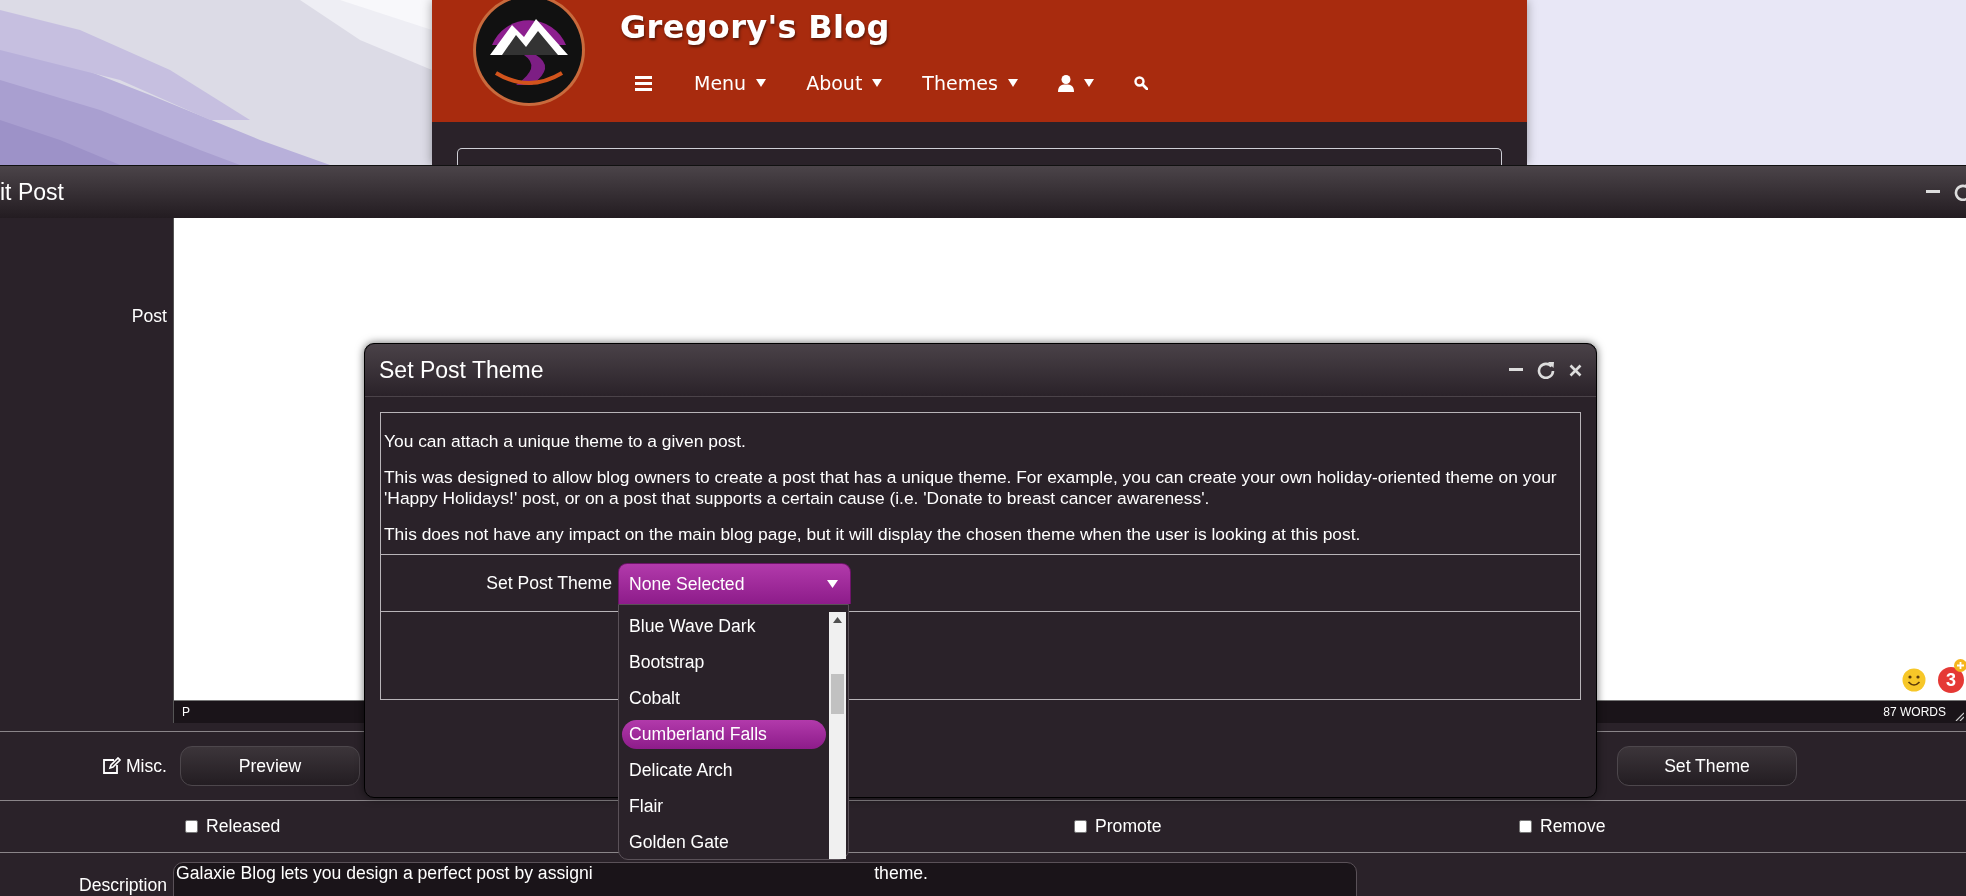 The height and width of the screenshot is (896, 1966). I want to click on help-text: You can attach a unique theme to a given post., so click(565, 441).